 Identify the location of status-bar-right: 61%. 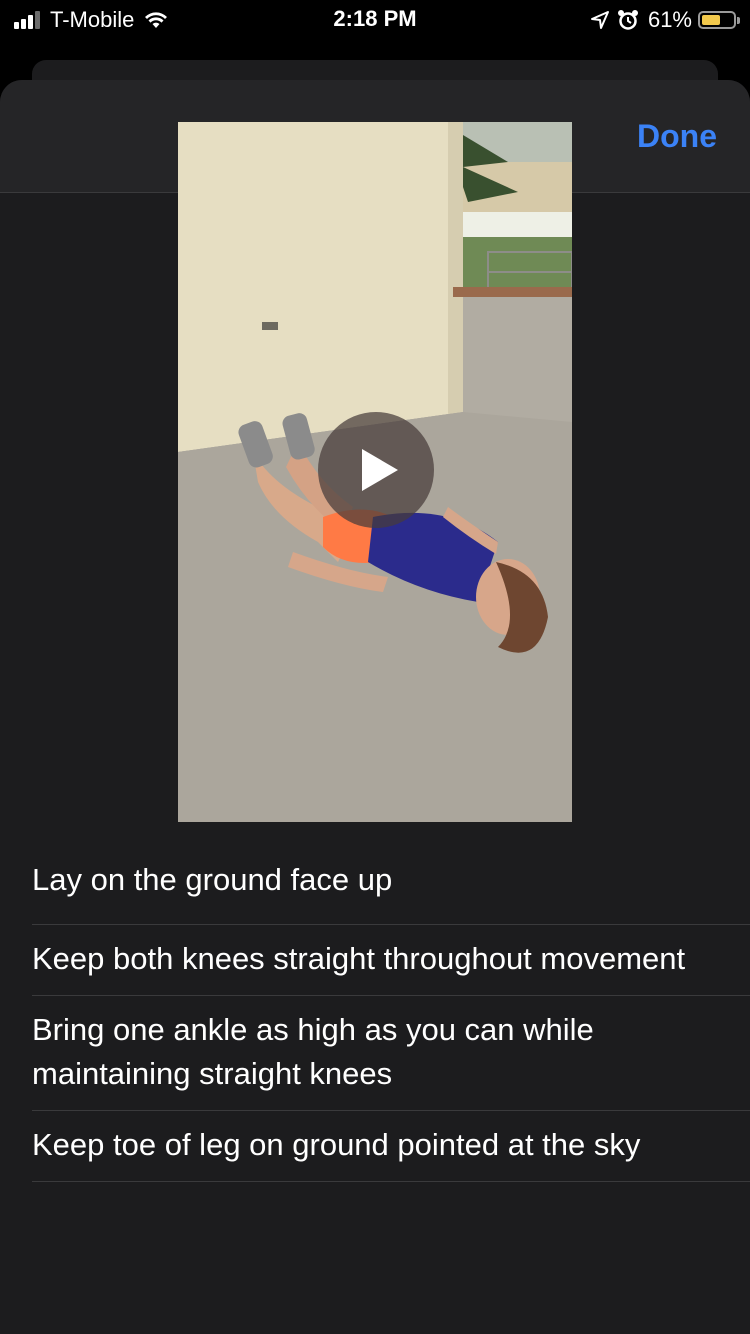
(665, 20).